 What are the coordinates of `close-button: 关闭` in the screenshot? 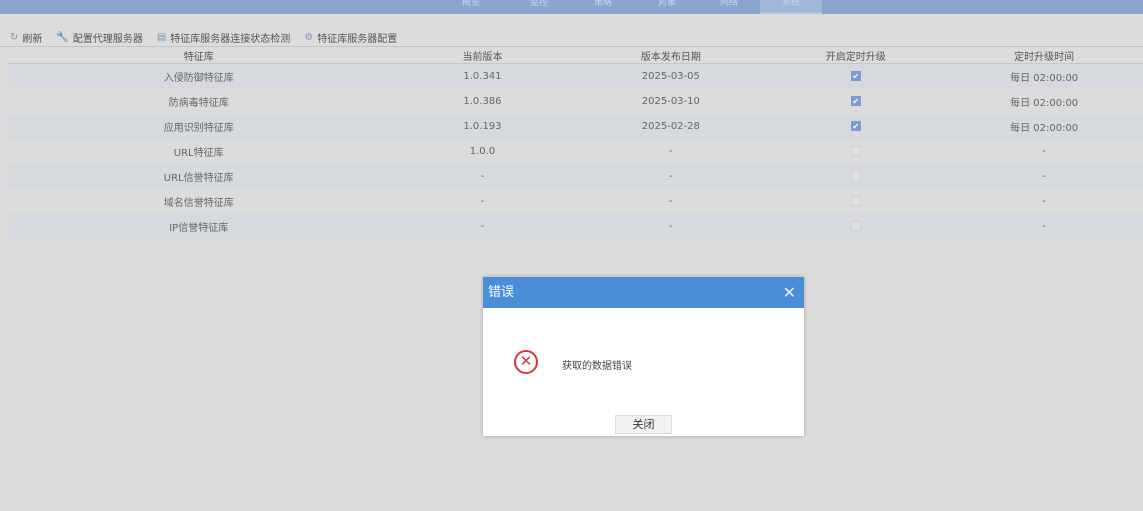 It's located at (643, 424).